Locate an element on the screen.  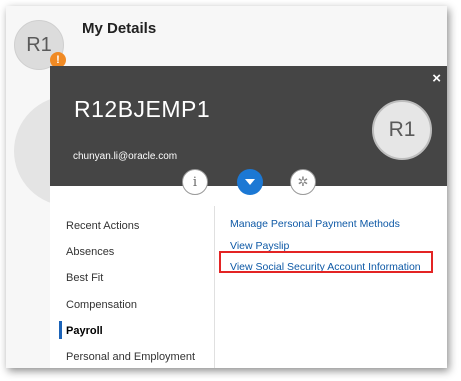
user-avatar-initials: R1 is located at coordinates (39, 44).